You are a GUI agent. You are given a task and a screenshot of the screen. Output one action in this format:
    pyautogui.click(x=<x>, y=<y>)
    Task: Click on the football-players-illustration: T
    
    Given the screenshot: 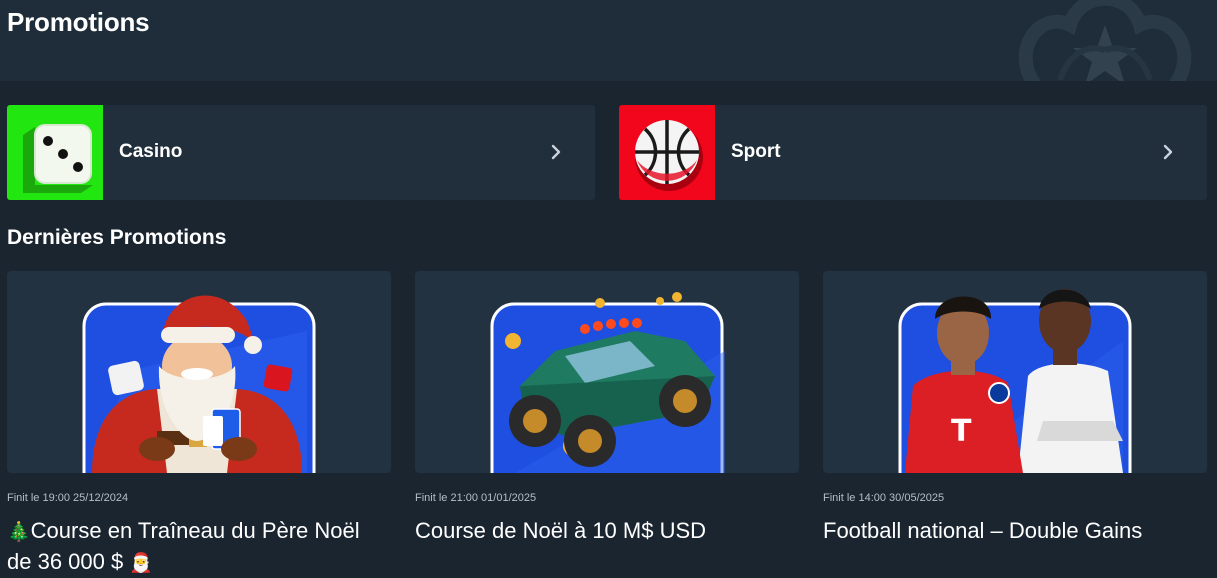 What is the action you would take?
    pyautogui.click(x=1015, y=372)
    